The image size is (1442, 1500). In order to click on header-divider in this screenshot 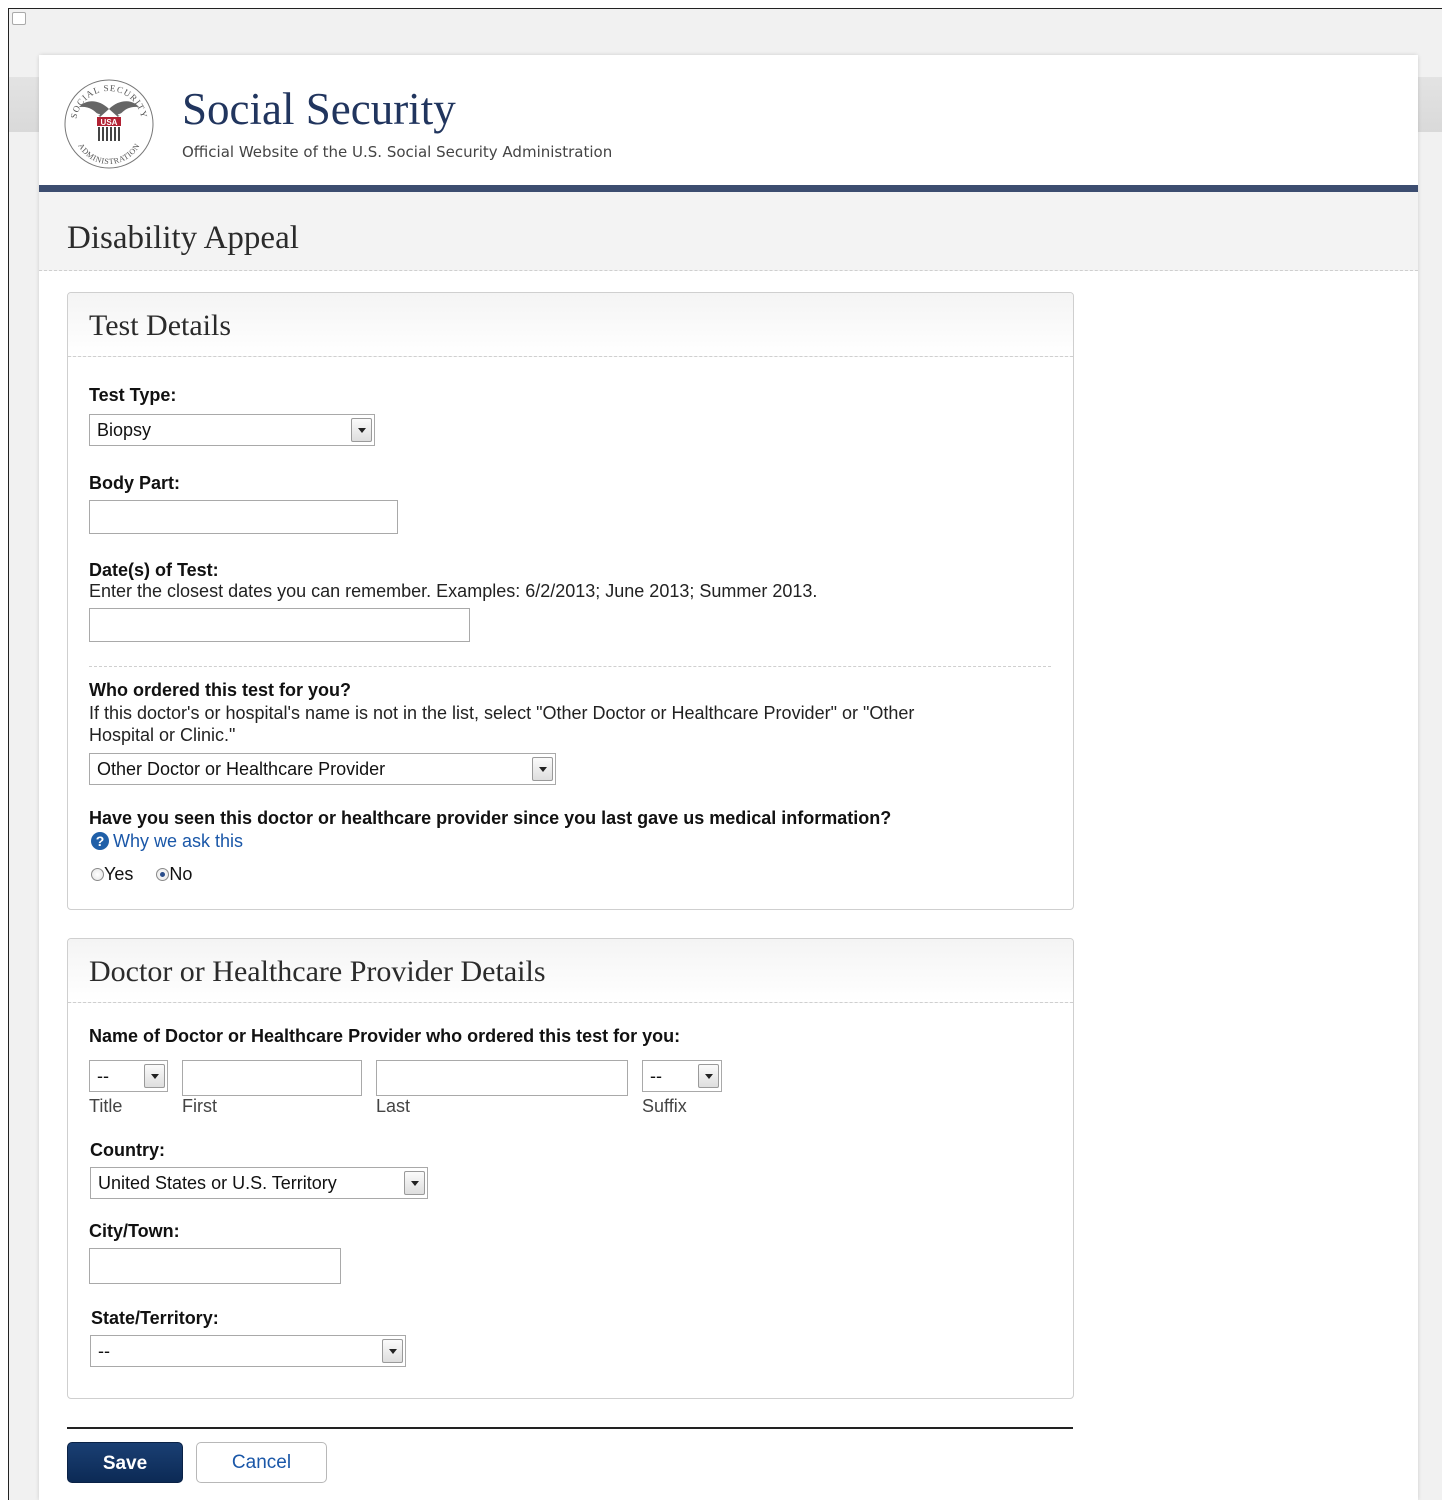, I will do `click(728, 188)`.